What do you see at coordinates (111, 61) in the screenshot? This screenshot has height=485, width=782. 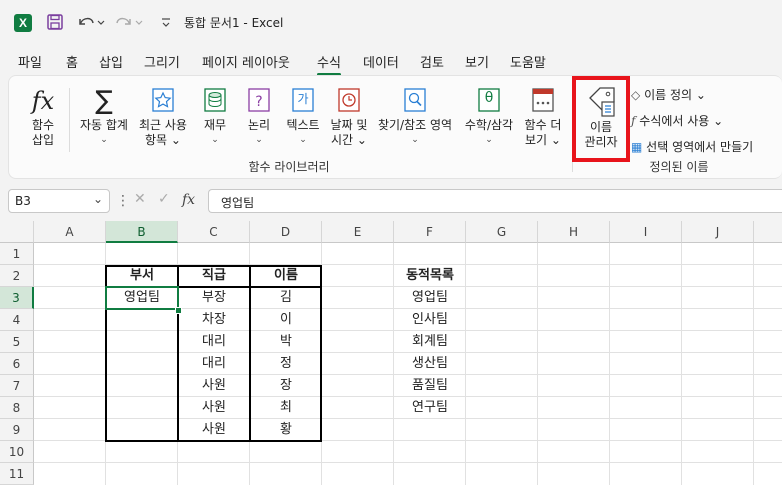 I see `tab-insert: 삽입` at bounding box center [111, 61].